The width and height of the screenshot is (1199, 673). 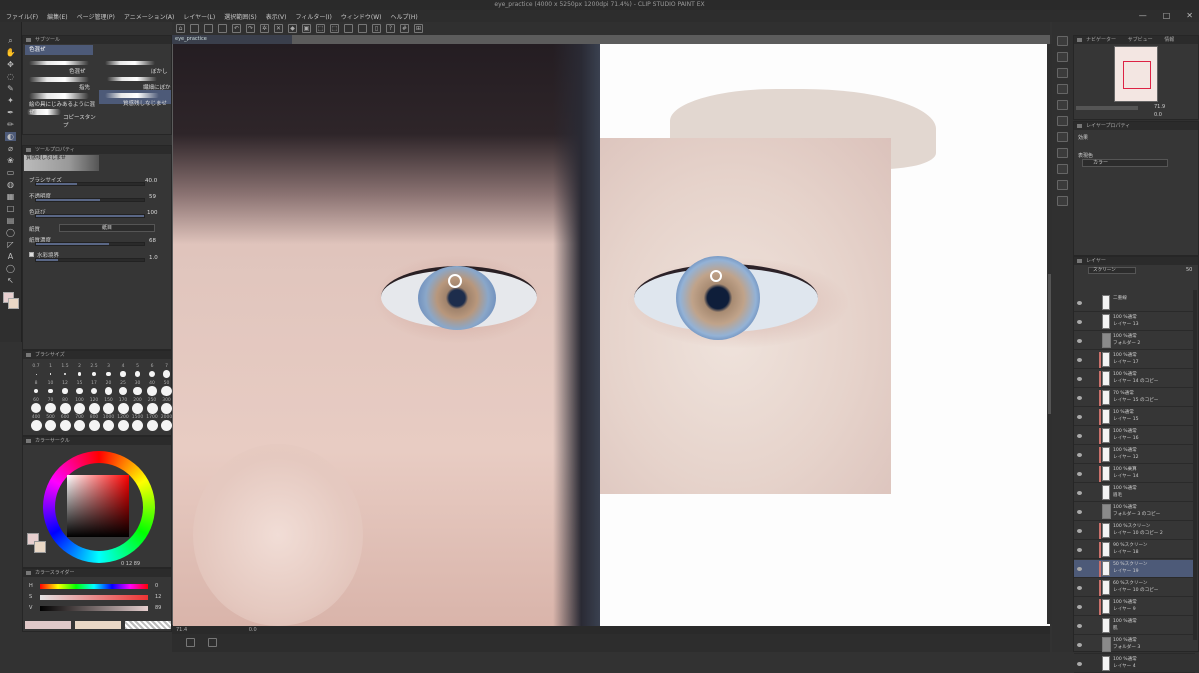 I want to click on gradient-tool-icon: ▦, so click(x=10, y=196).